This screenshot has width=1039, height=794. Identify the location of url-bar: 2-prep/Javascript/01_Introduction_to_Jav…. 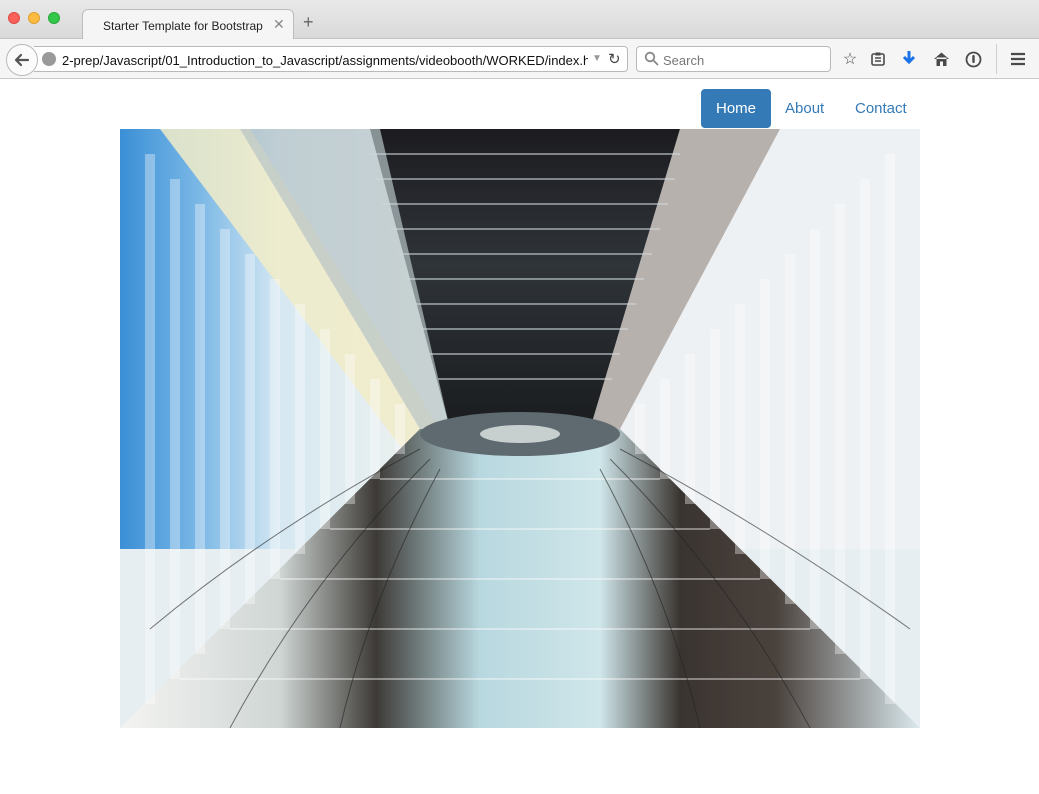
(331, 59).